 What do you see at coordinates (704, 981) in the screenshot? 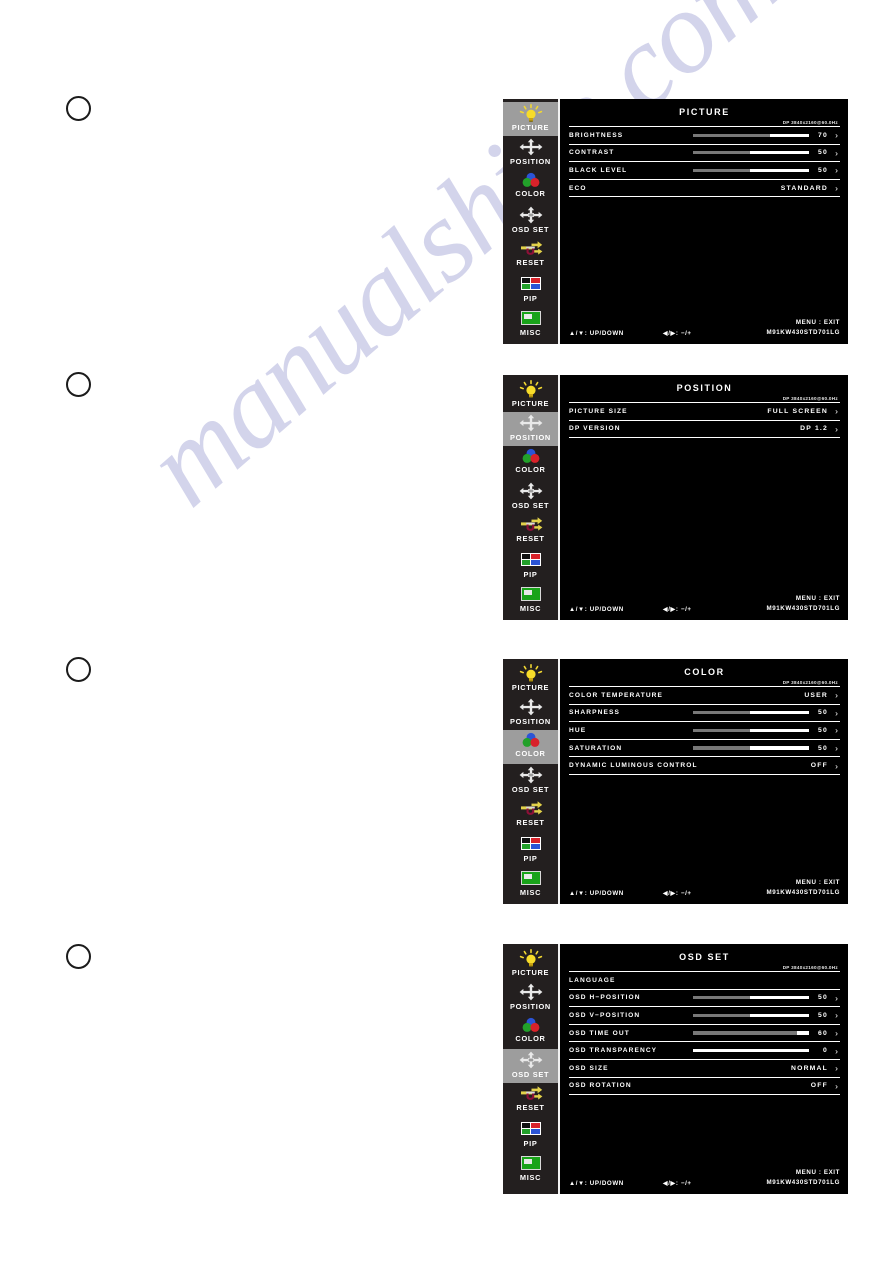
I see `menu-row: LANGUAGE` at bounding box center [704, 981].